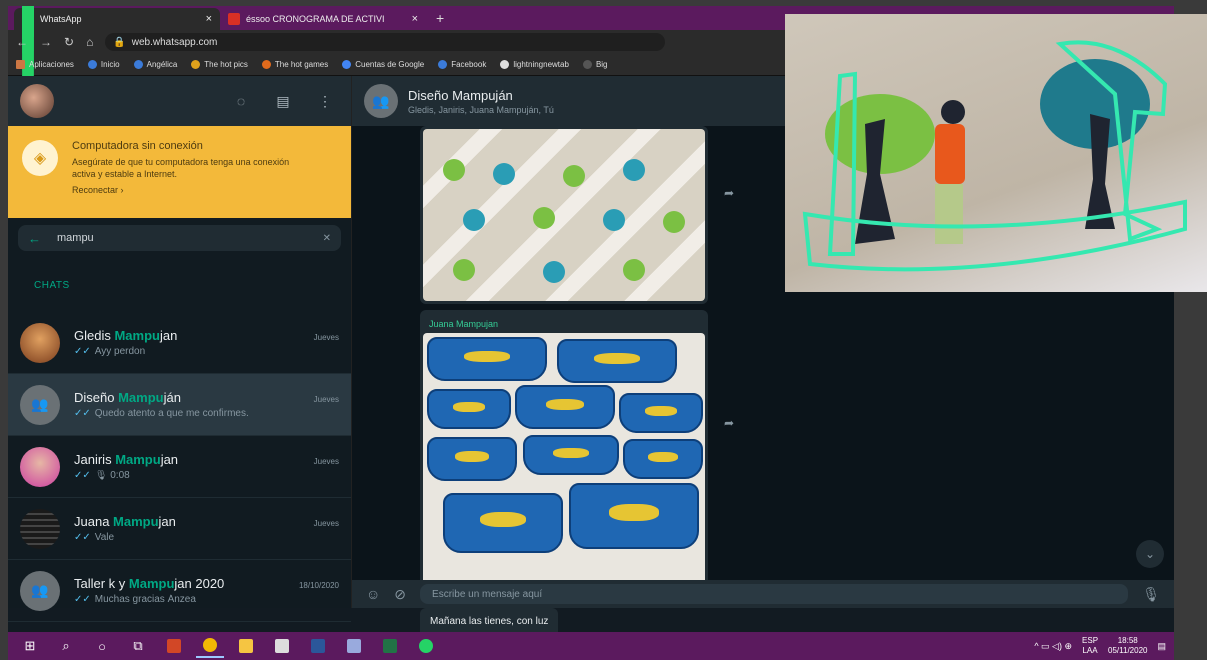 The image size is (1207, 660). What do you see at coordinates (318, 646) in the screenshot?
I see `word-icon` at bounding box center [318, 646].